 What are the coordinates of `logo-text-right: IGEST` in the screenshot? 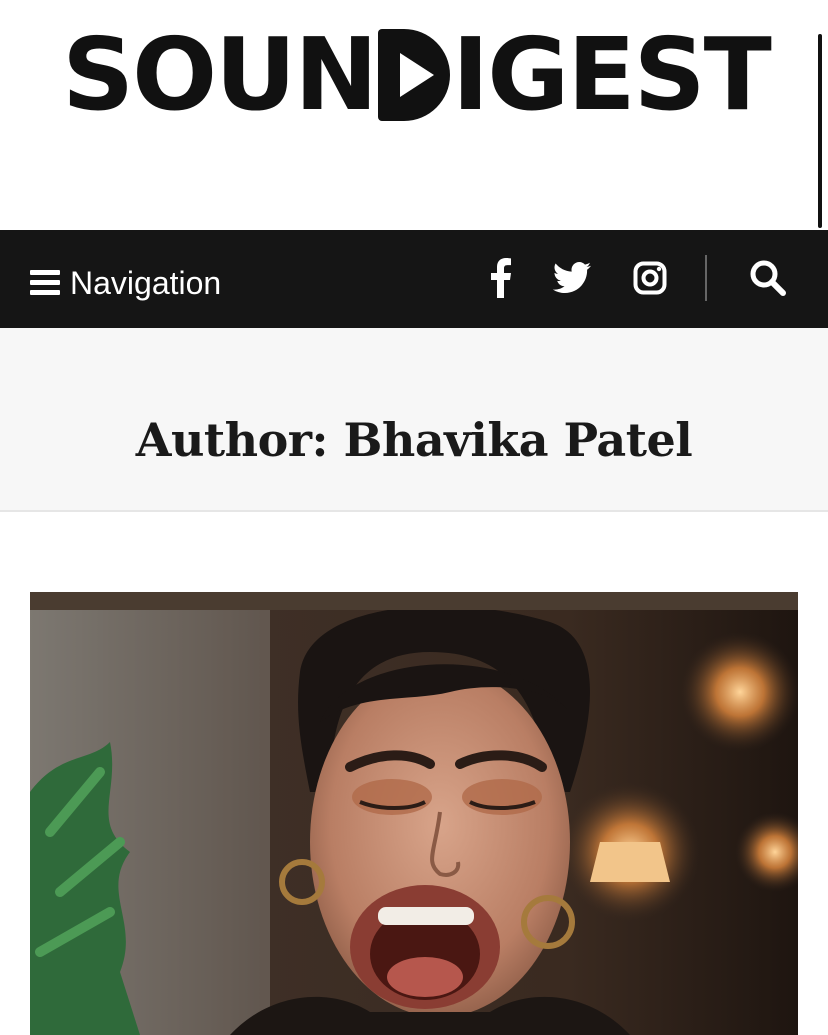 It's located at (612, 74).